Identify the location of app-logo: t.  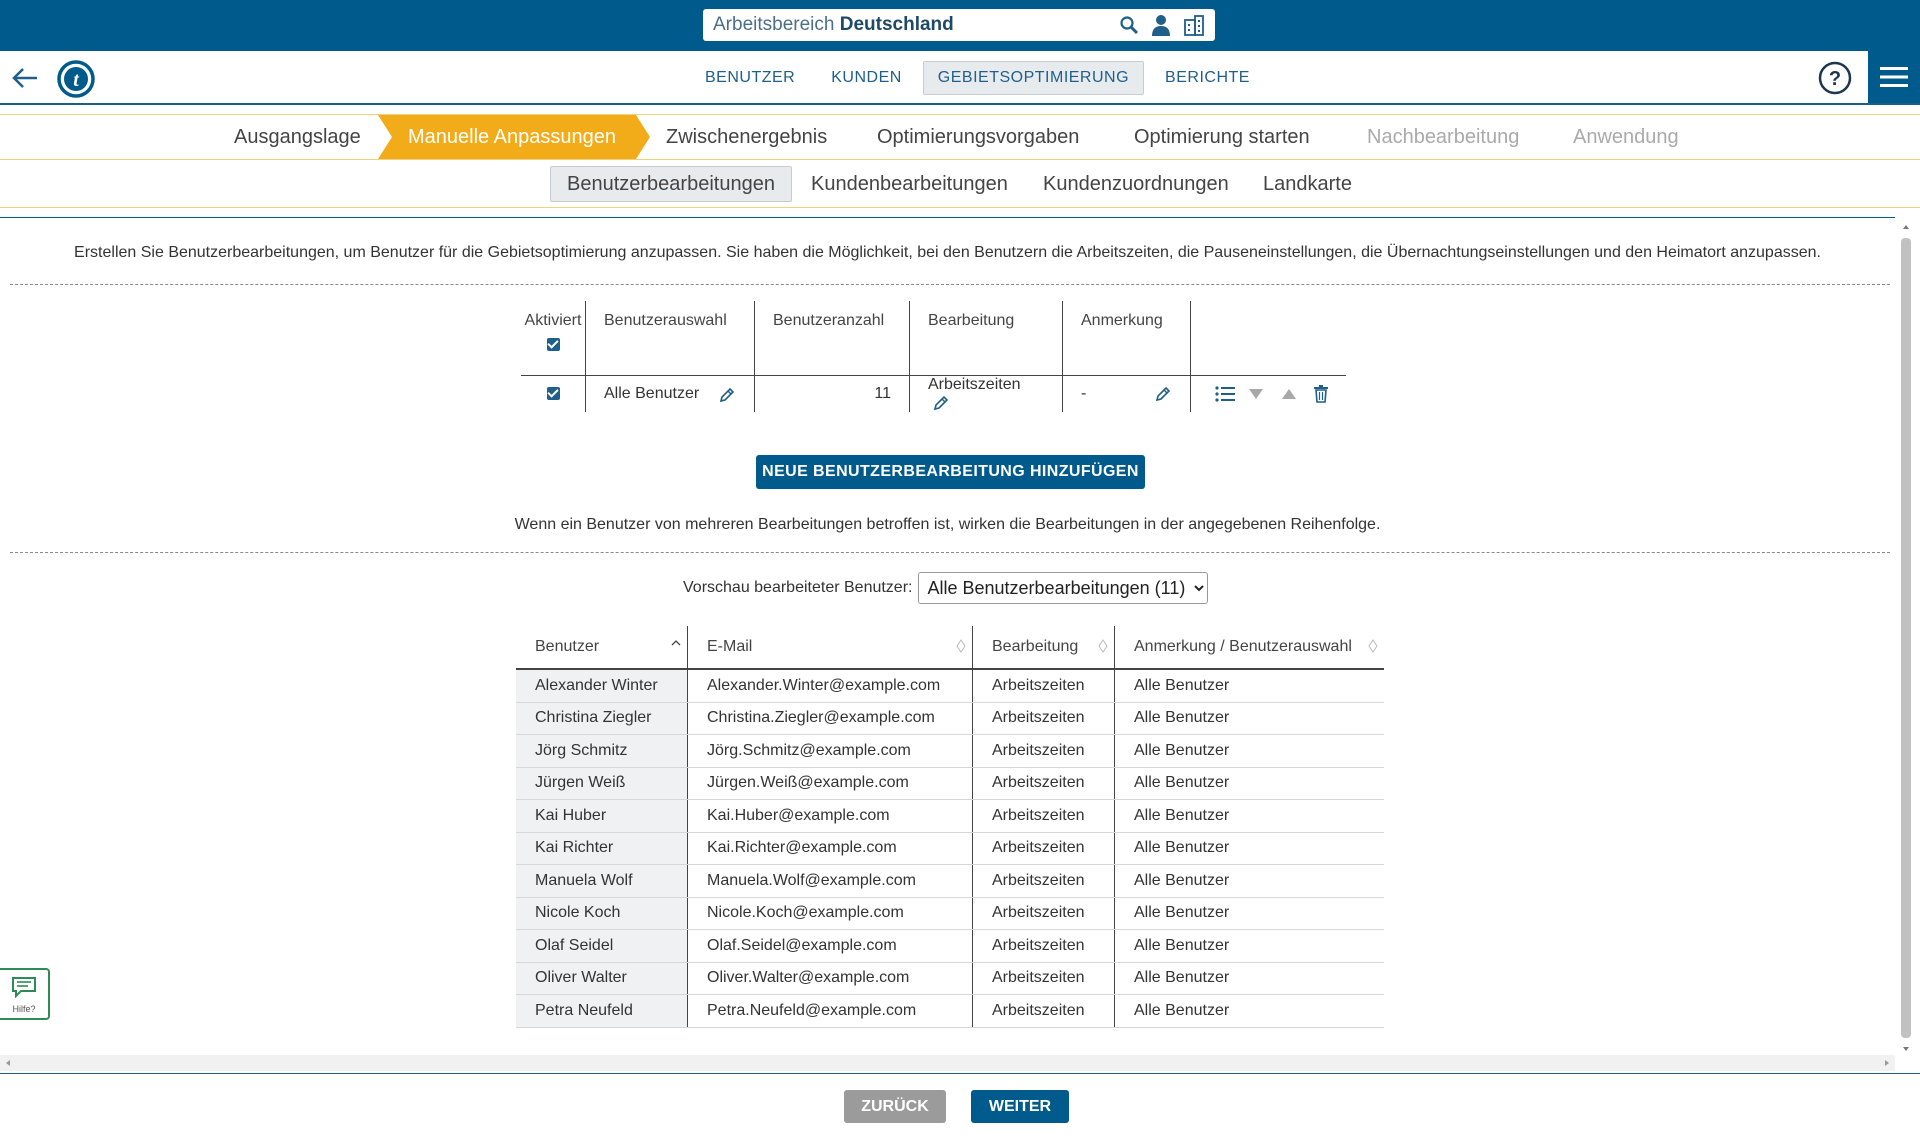
(76, 79).